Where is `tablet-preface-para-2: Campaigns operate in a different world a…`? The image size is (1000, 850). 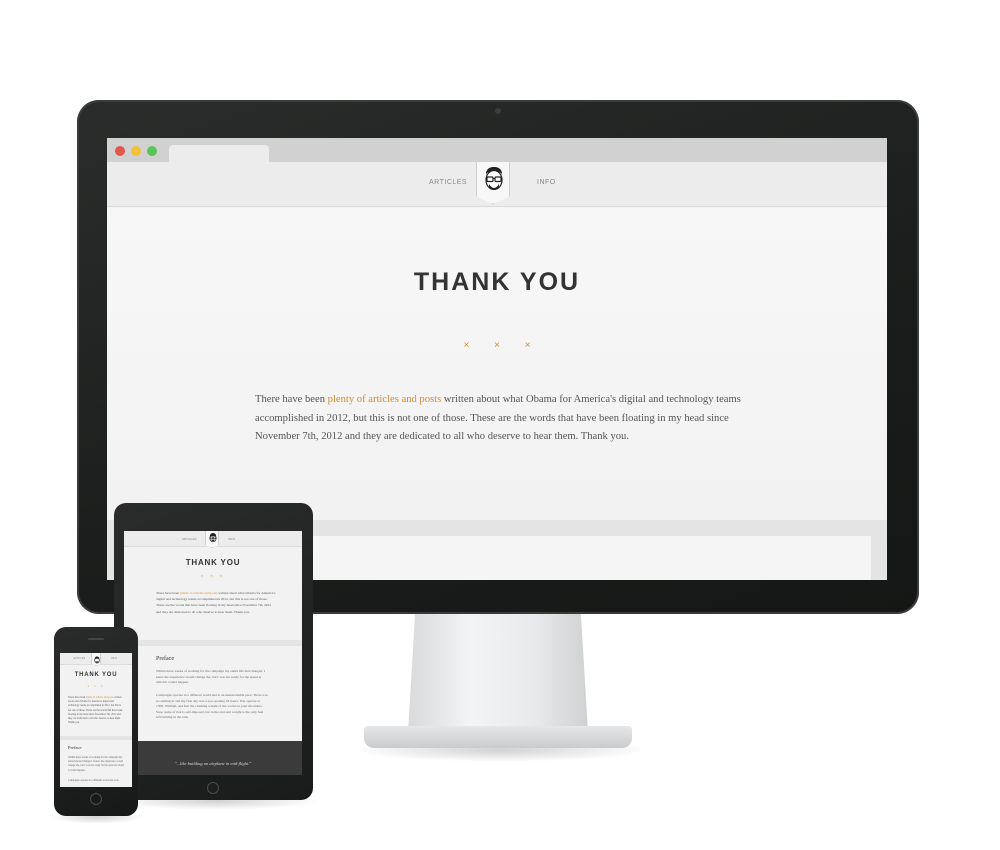 tablet-preface-para-2: Campaigns operate in a different world a… is located at coordinates (212, 706).